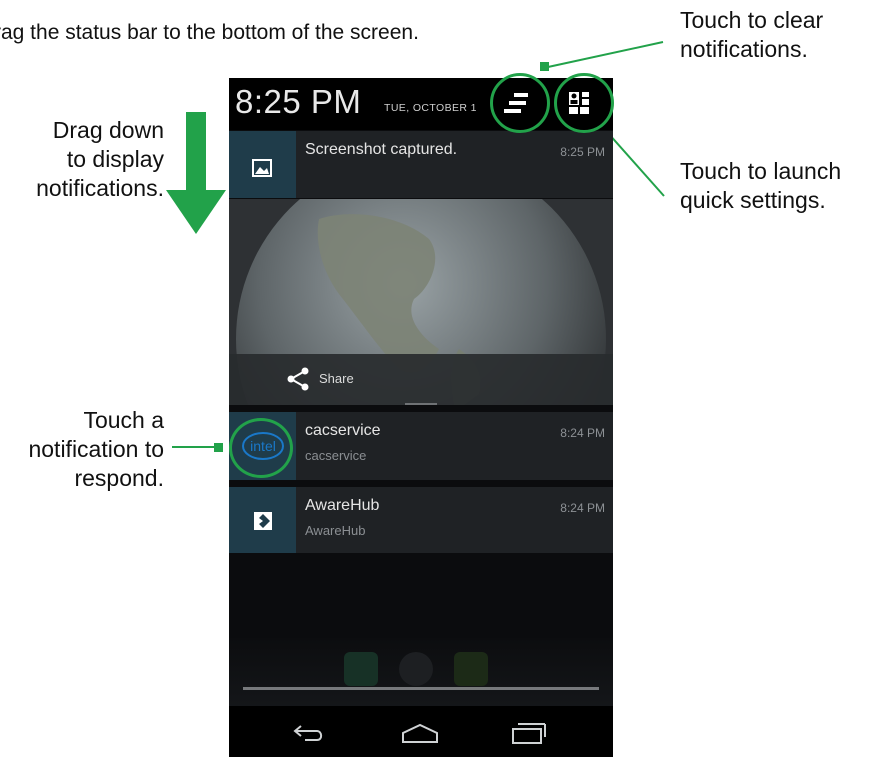  I want to click on back-icon, so click(309, 733).